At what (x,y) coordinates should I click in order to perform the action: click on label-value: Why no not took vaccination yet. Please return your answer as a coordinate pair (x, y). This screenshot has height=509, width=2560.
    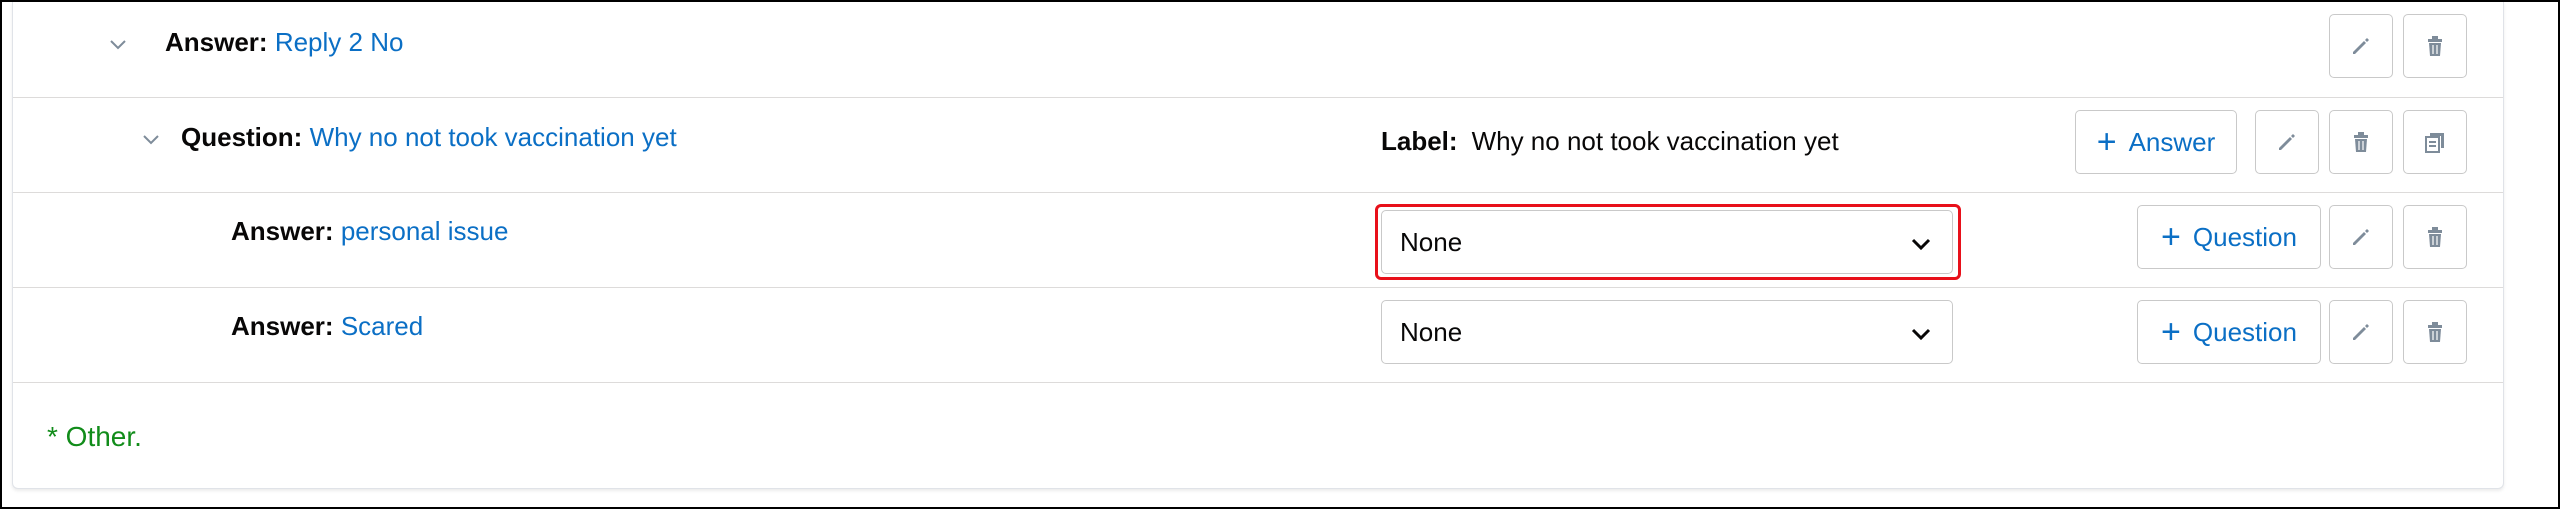
    Looking at the image, I should click on (1655, 141).